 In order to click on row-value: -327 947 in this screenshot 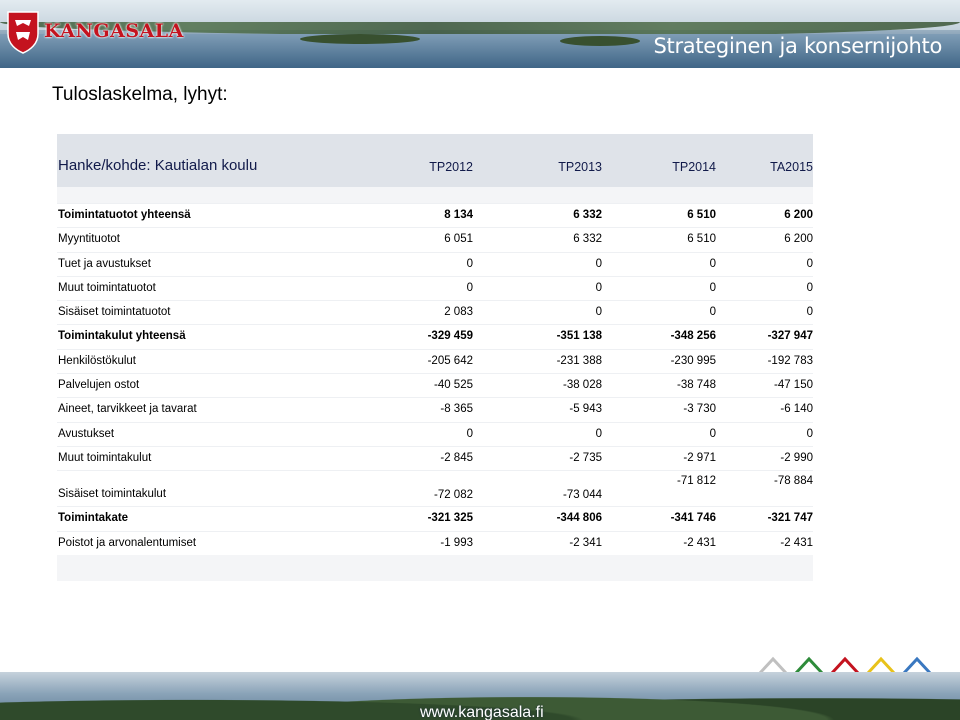, I will do `click(790, 336)`.